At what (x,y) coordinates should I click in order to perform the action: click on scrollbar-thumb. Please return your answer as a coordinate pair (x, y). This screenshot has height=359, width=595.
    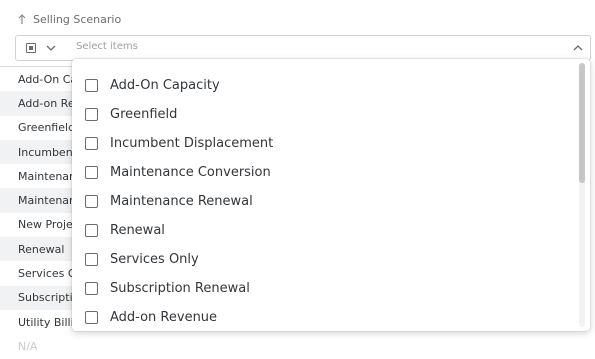
    Looking at the image, I should click on (582, 123).